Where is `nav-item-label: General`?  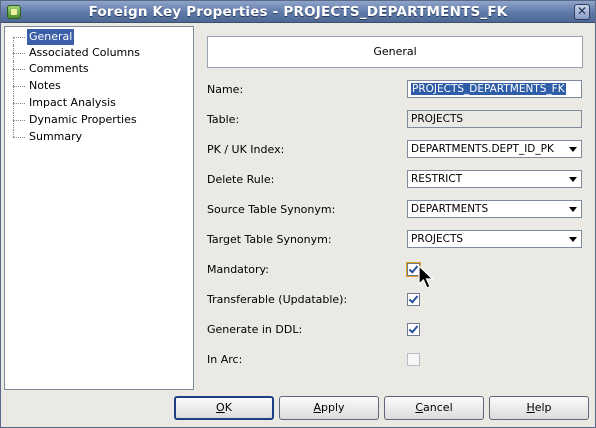 nav-item-label: General is located at coordinates (51, 37).